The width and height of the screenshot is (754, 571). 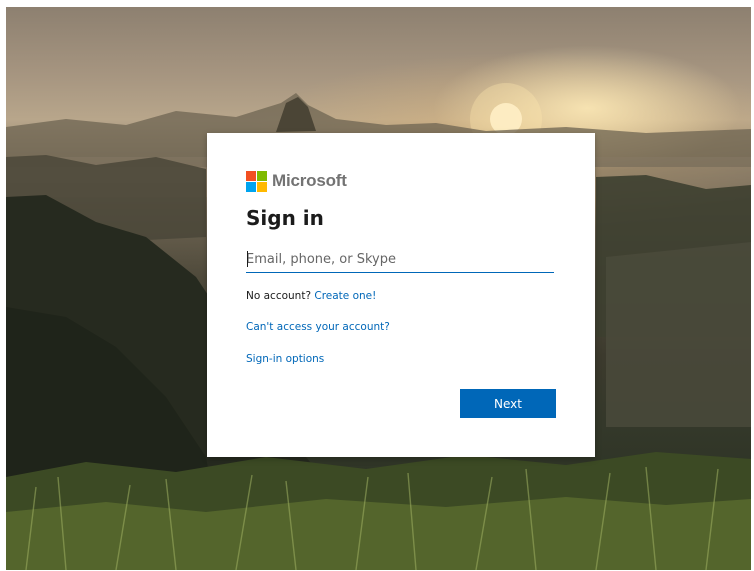 I want to click on logo-square-green, so click(x=262, y=175).